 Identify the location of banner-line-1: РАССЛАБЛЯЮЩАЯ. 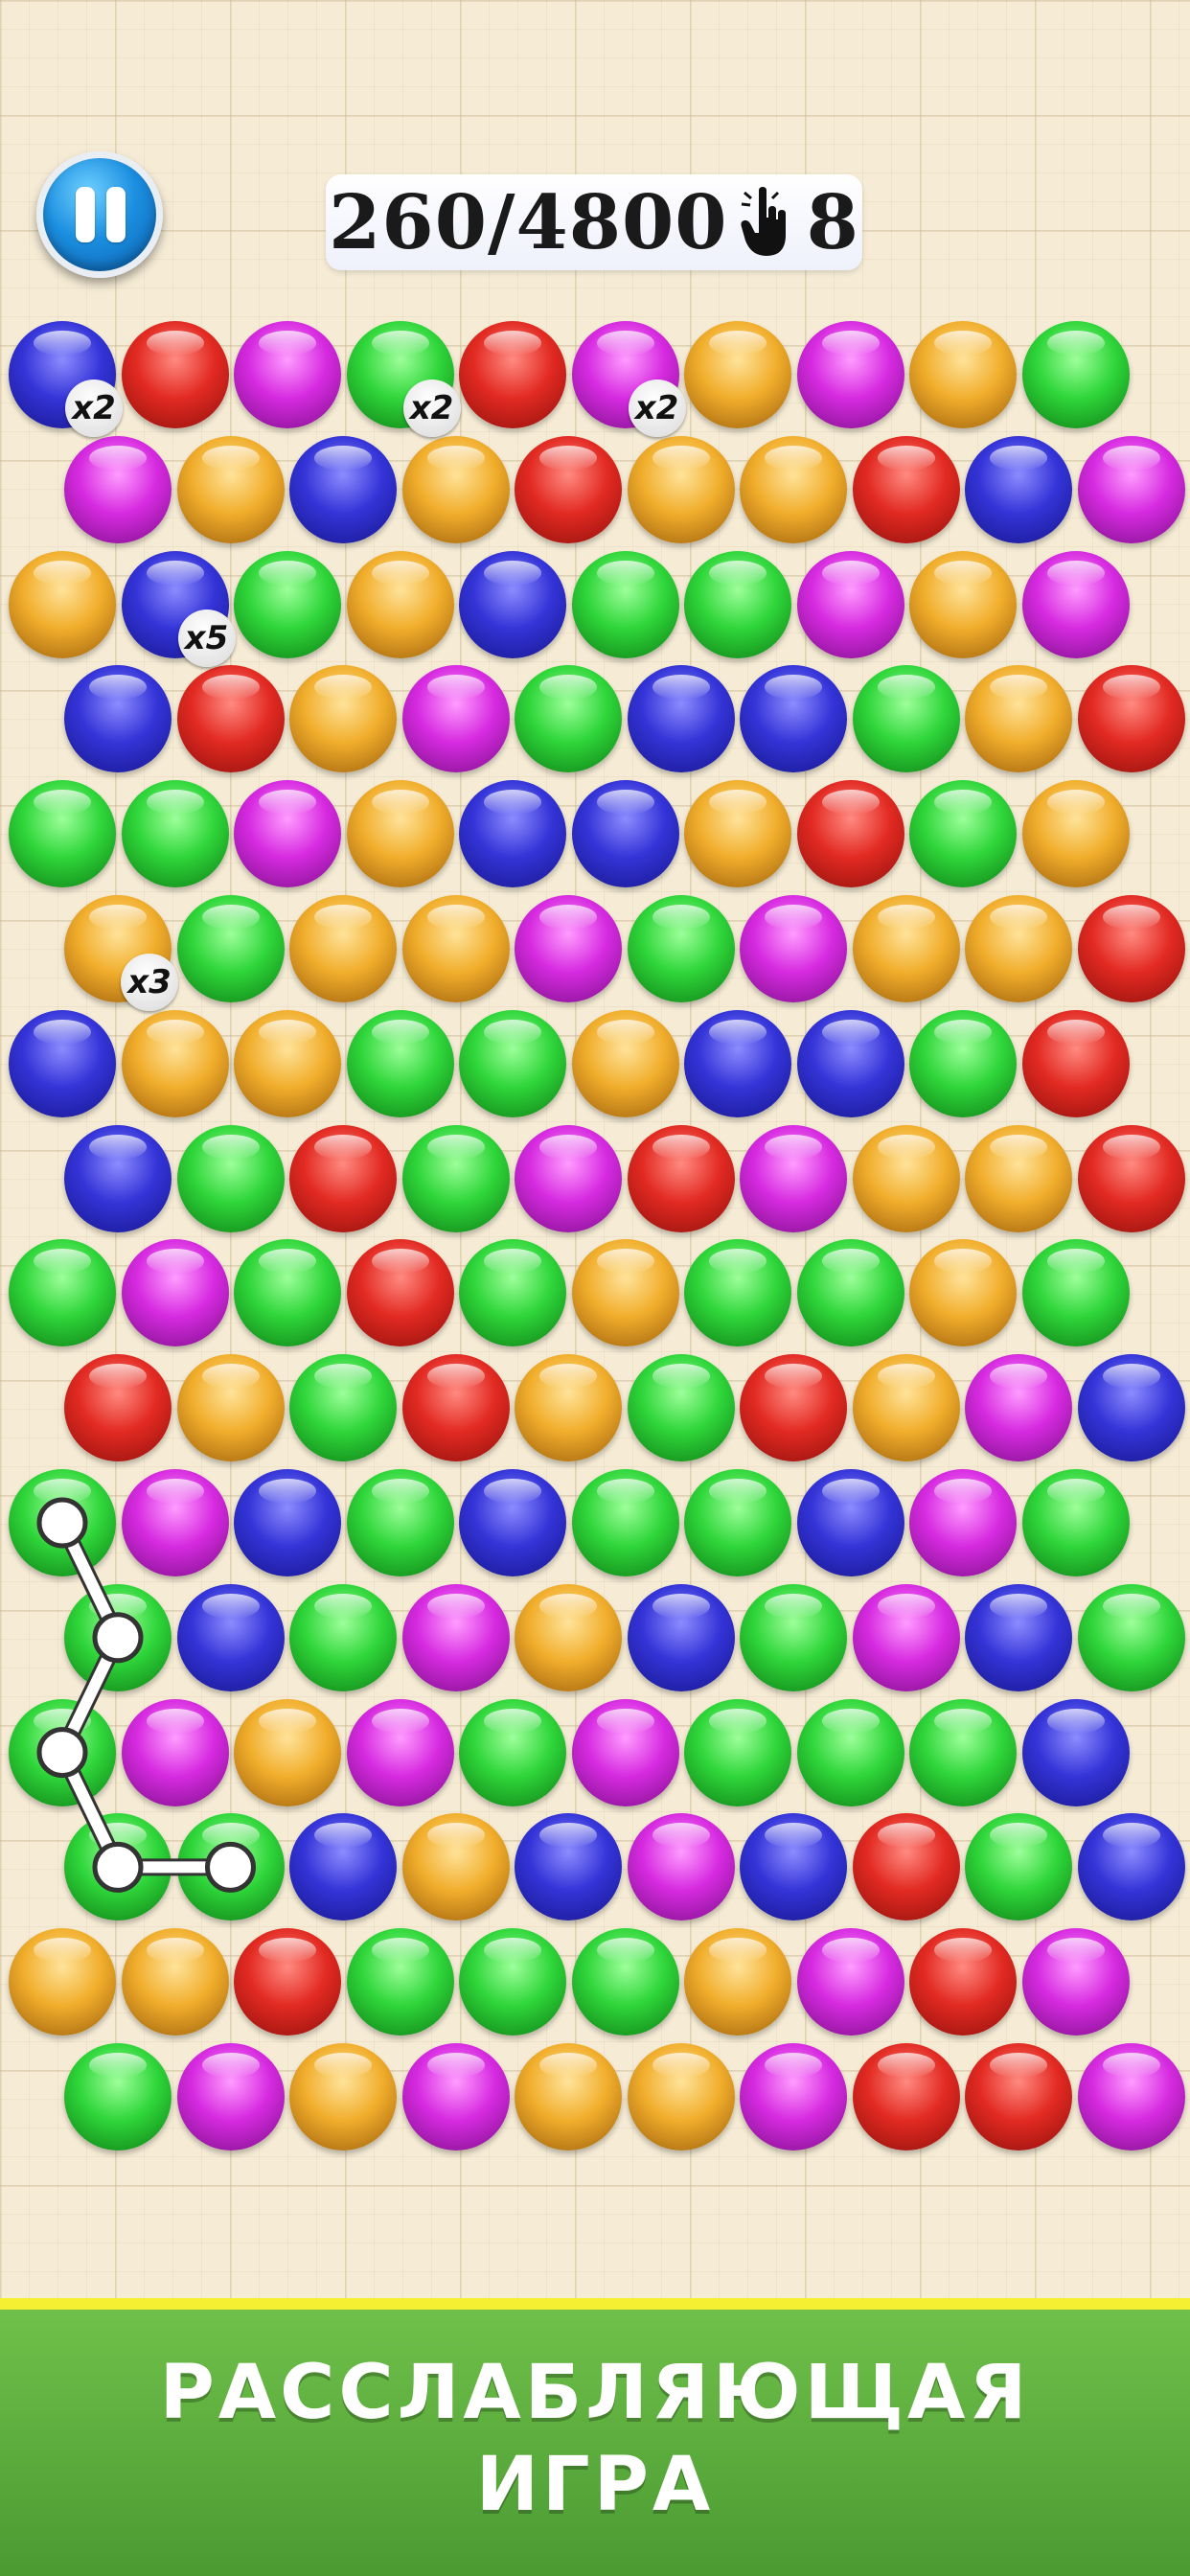
(595, 2393).